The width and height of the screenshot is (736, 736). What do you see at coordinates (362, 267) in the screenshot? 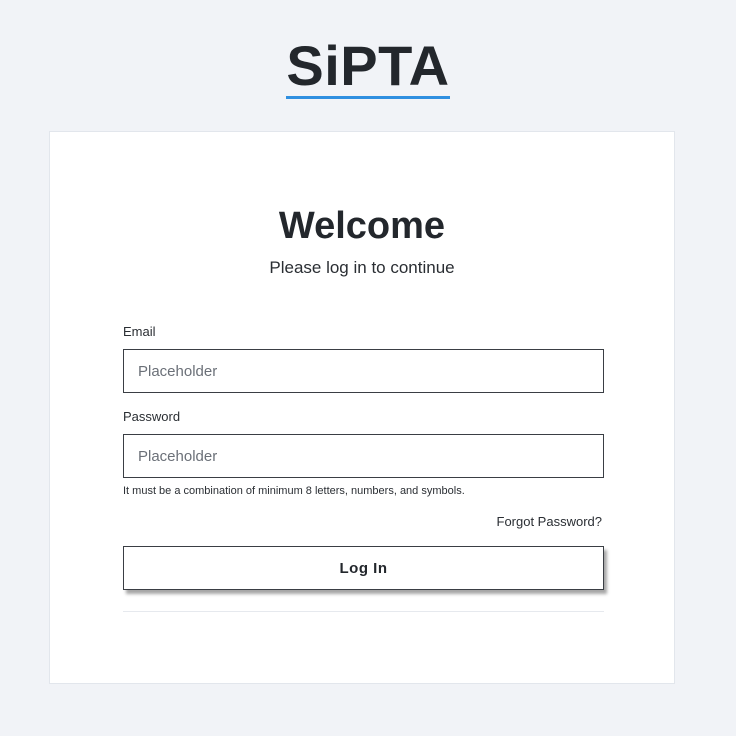
I see `page-subtitle: Please log in to continue` at bounding box center [362, 267].